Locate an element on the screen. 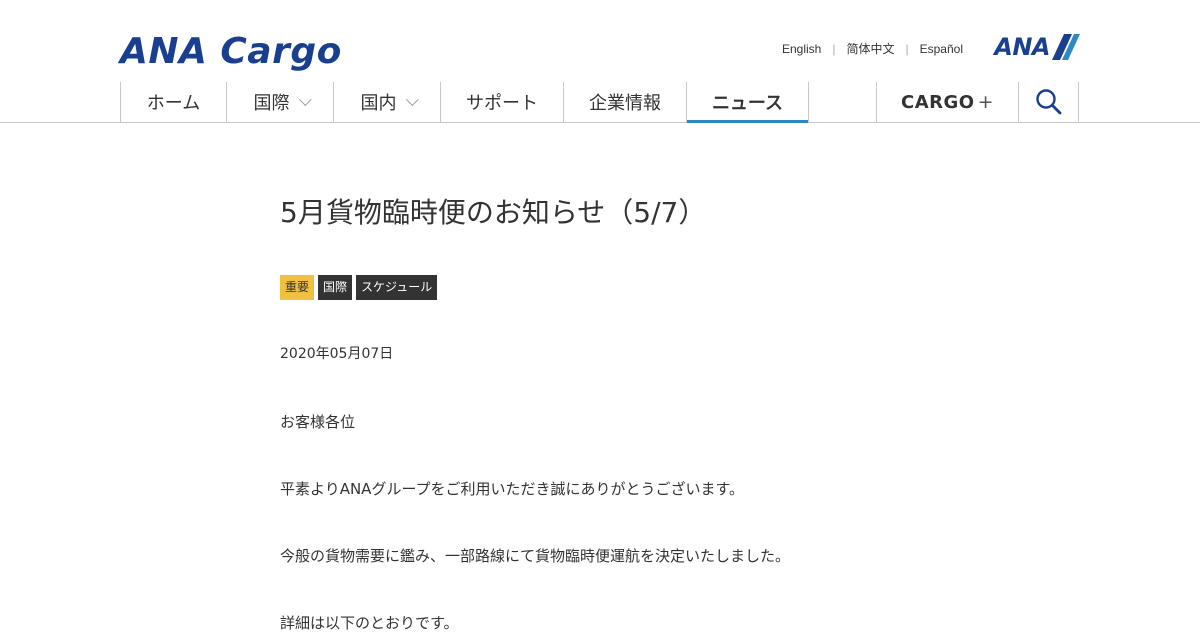 The width and height of the screenshot is (1200, 634). nav-item-support: サポート is located at coordinates (501, 102).